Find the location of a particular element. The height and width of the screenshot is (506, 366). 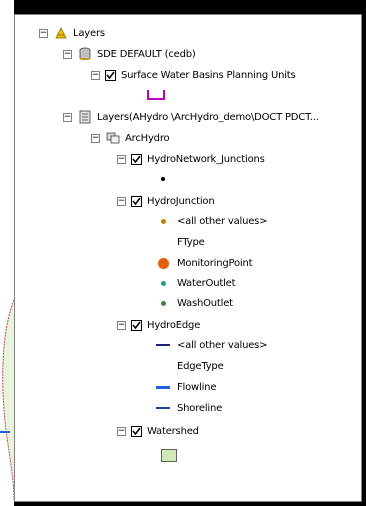

layers-label: Layers is located at coordinates (89, 33).